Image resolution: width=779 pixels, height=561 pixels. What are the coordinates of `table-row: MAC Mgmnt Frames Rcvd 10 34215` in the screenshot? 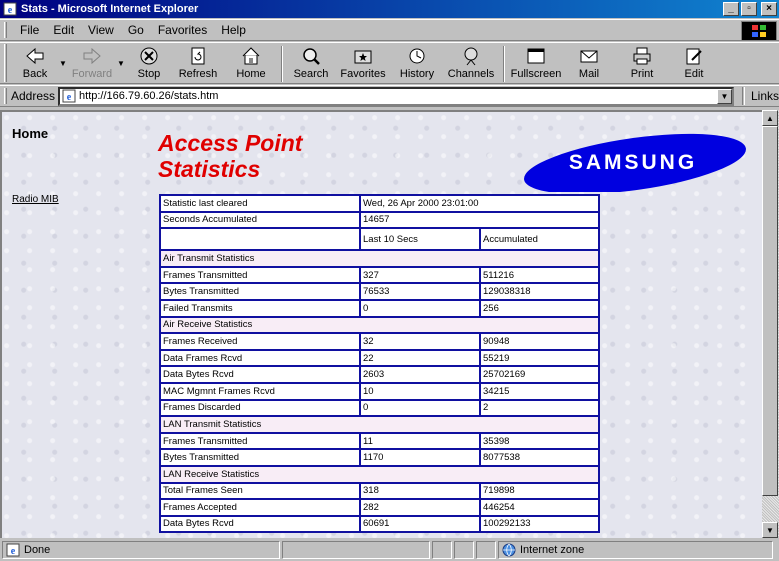 It's located at (379, 391).